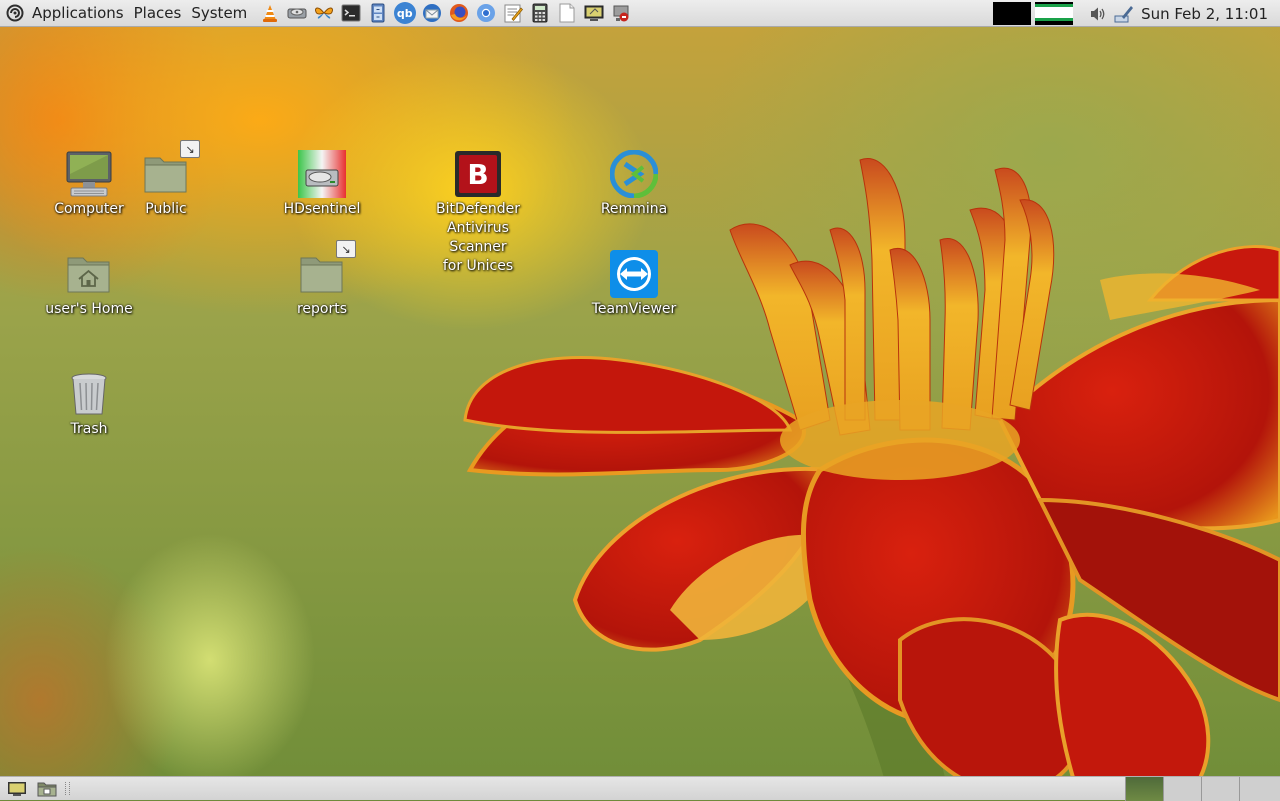 This screenshot has width=1280, height=801. I want to click on desktop-icon-teamviewer: TeamViewer, so click(634, 284).